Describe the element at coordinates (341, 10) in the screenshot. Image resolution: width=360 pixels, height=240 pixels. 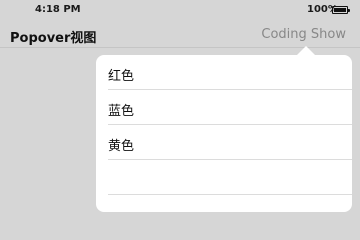
I see `battery-icon` at that location.